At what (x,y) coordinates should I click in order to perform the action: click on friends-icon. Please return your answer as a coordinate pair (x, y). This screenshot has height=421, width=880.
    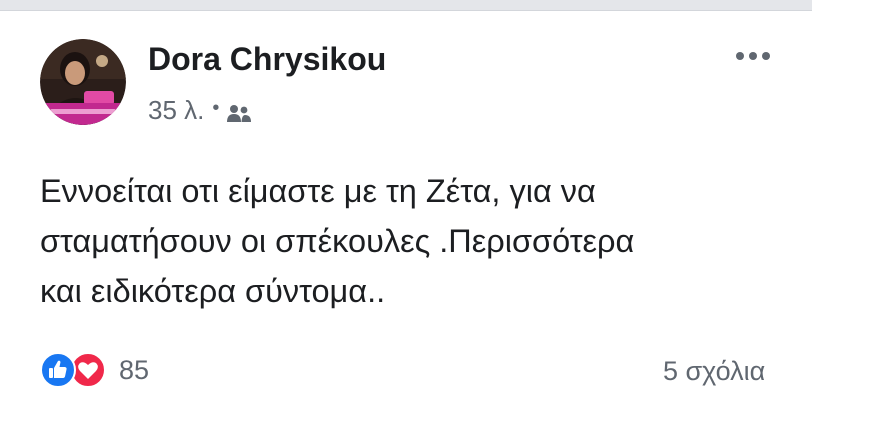
    Looking at the image, I should click on (239, 111).